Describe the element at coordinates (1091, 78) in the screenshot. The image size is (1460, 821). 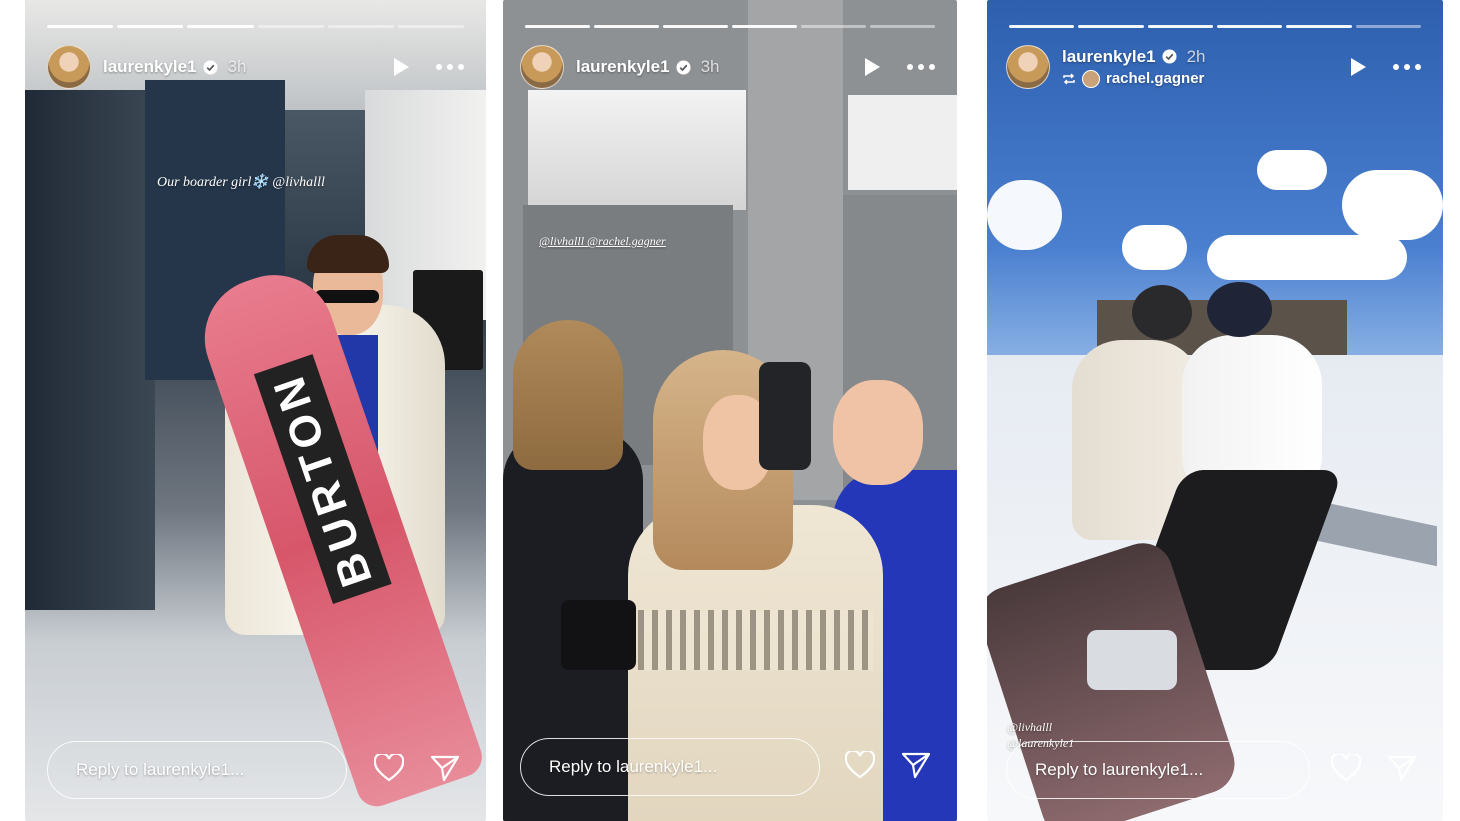
I see `repost-avatar` at that location.